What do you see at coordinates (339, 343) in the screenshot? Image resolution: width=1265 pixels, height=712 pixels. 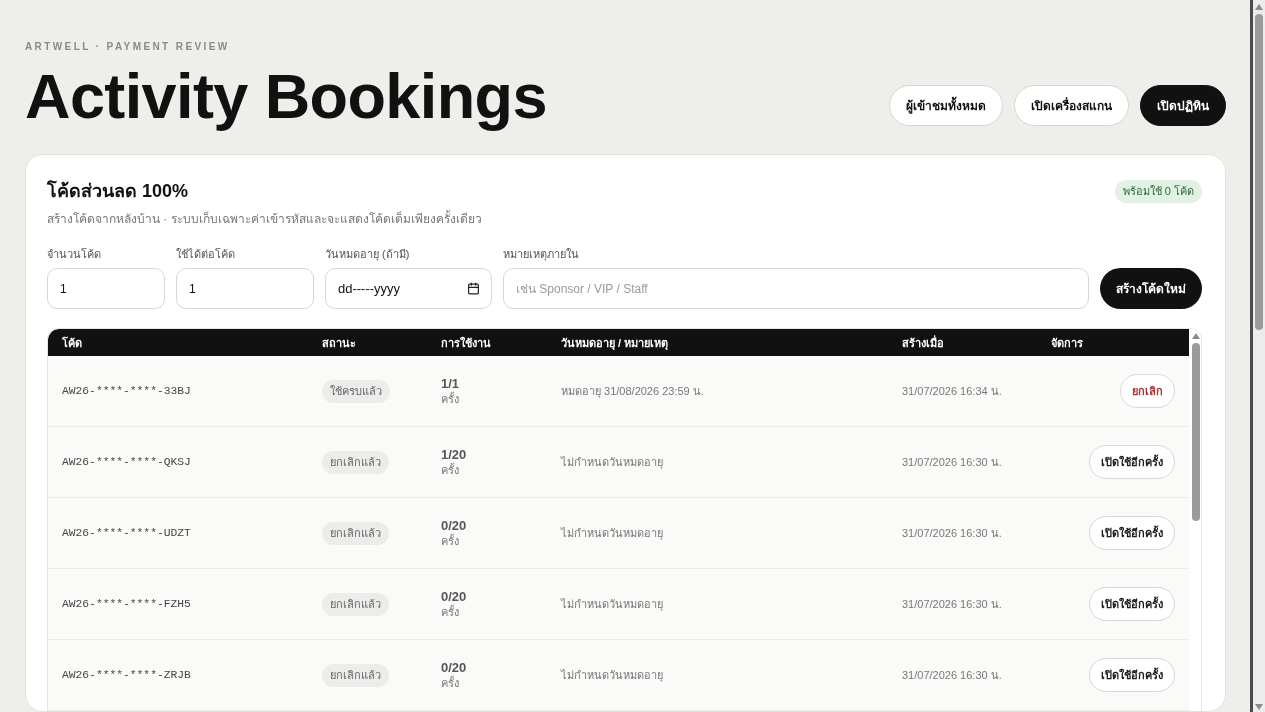 I see `column-header: สถานะ` at bounding box center [339, 343].